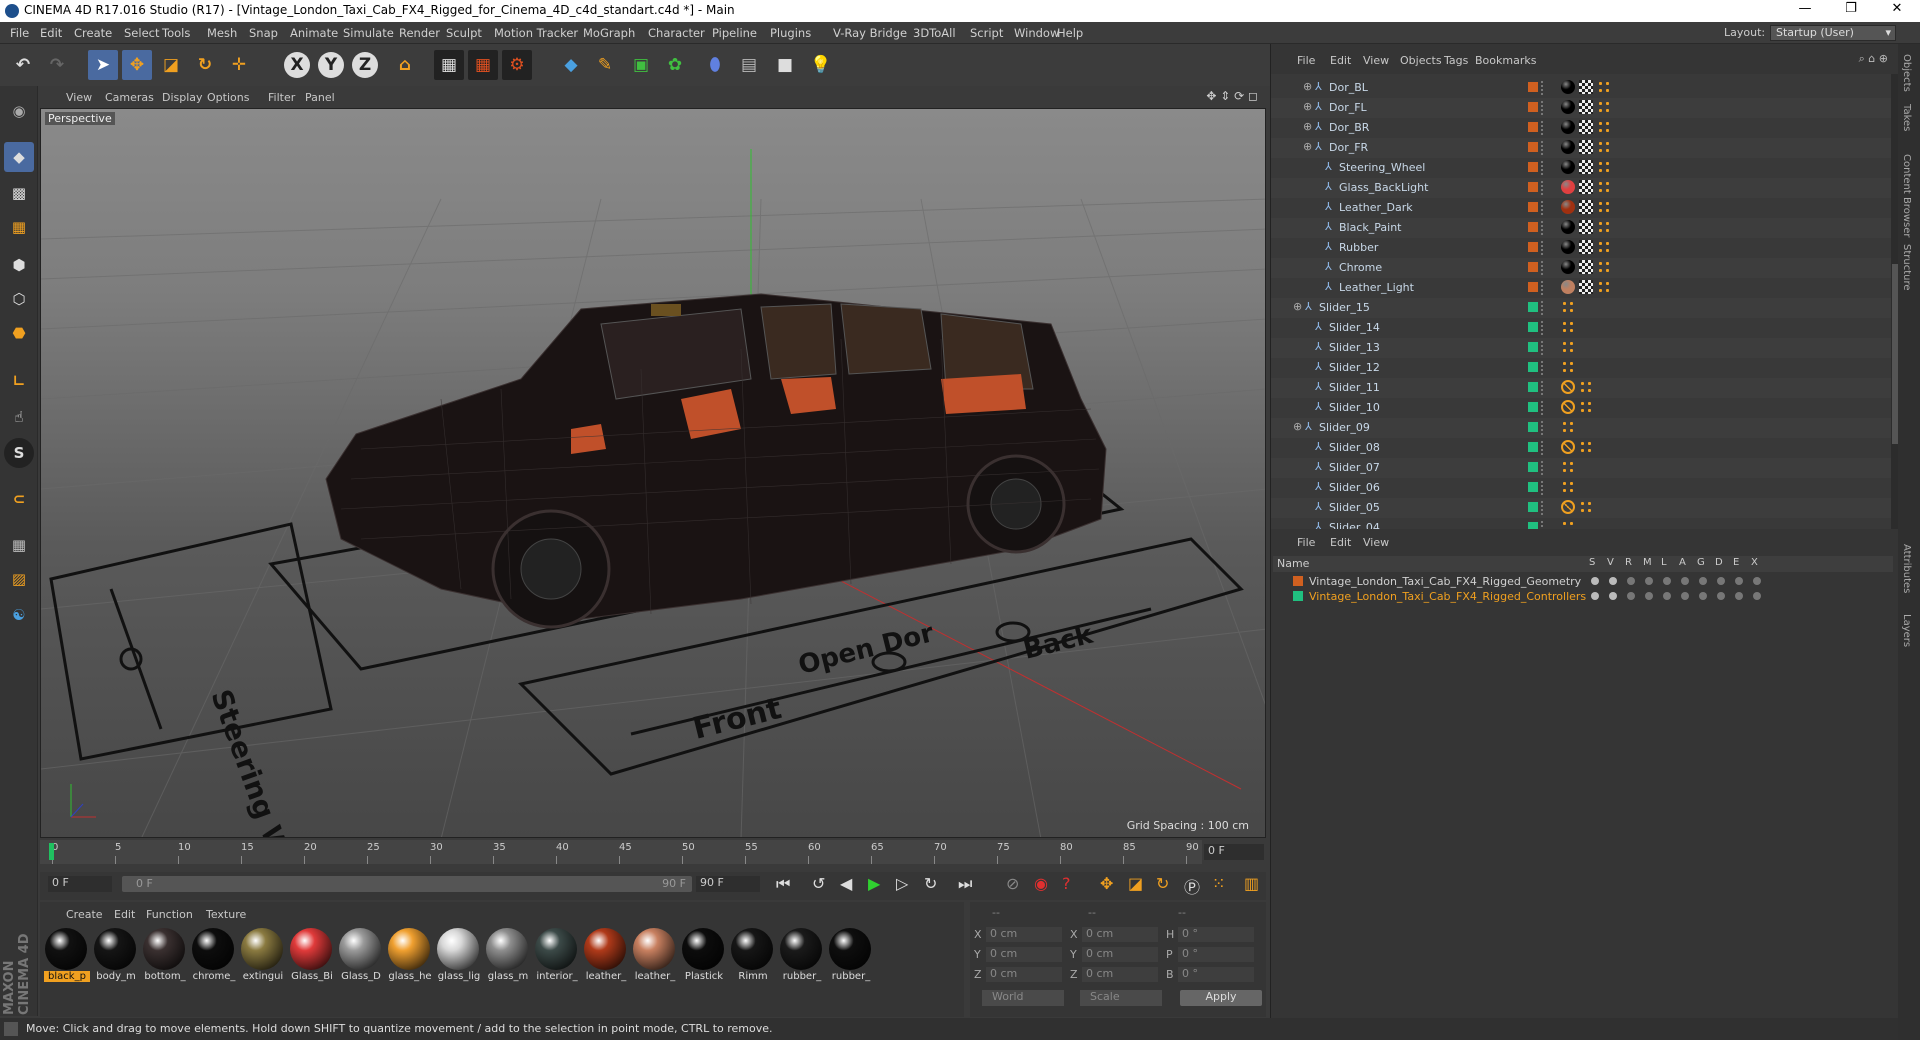 This screenshot has width=1920, height=1040. I want to click on object-row: ⅄ Slider_14, so click(1581, 328).